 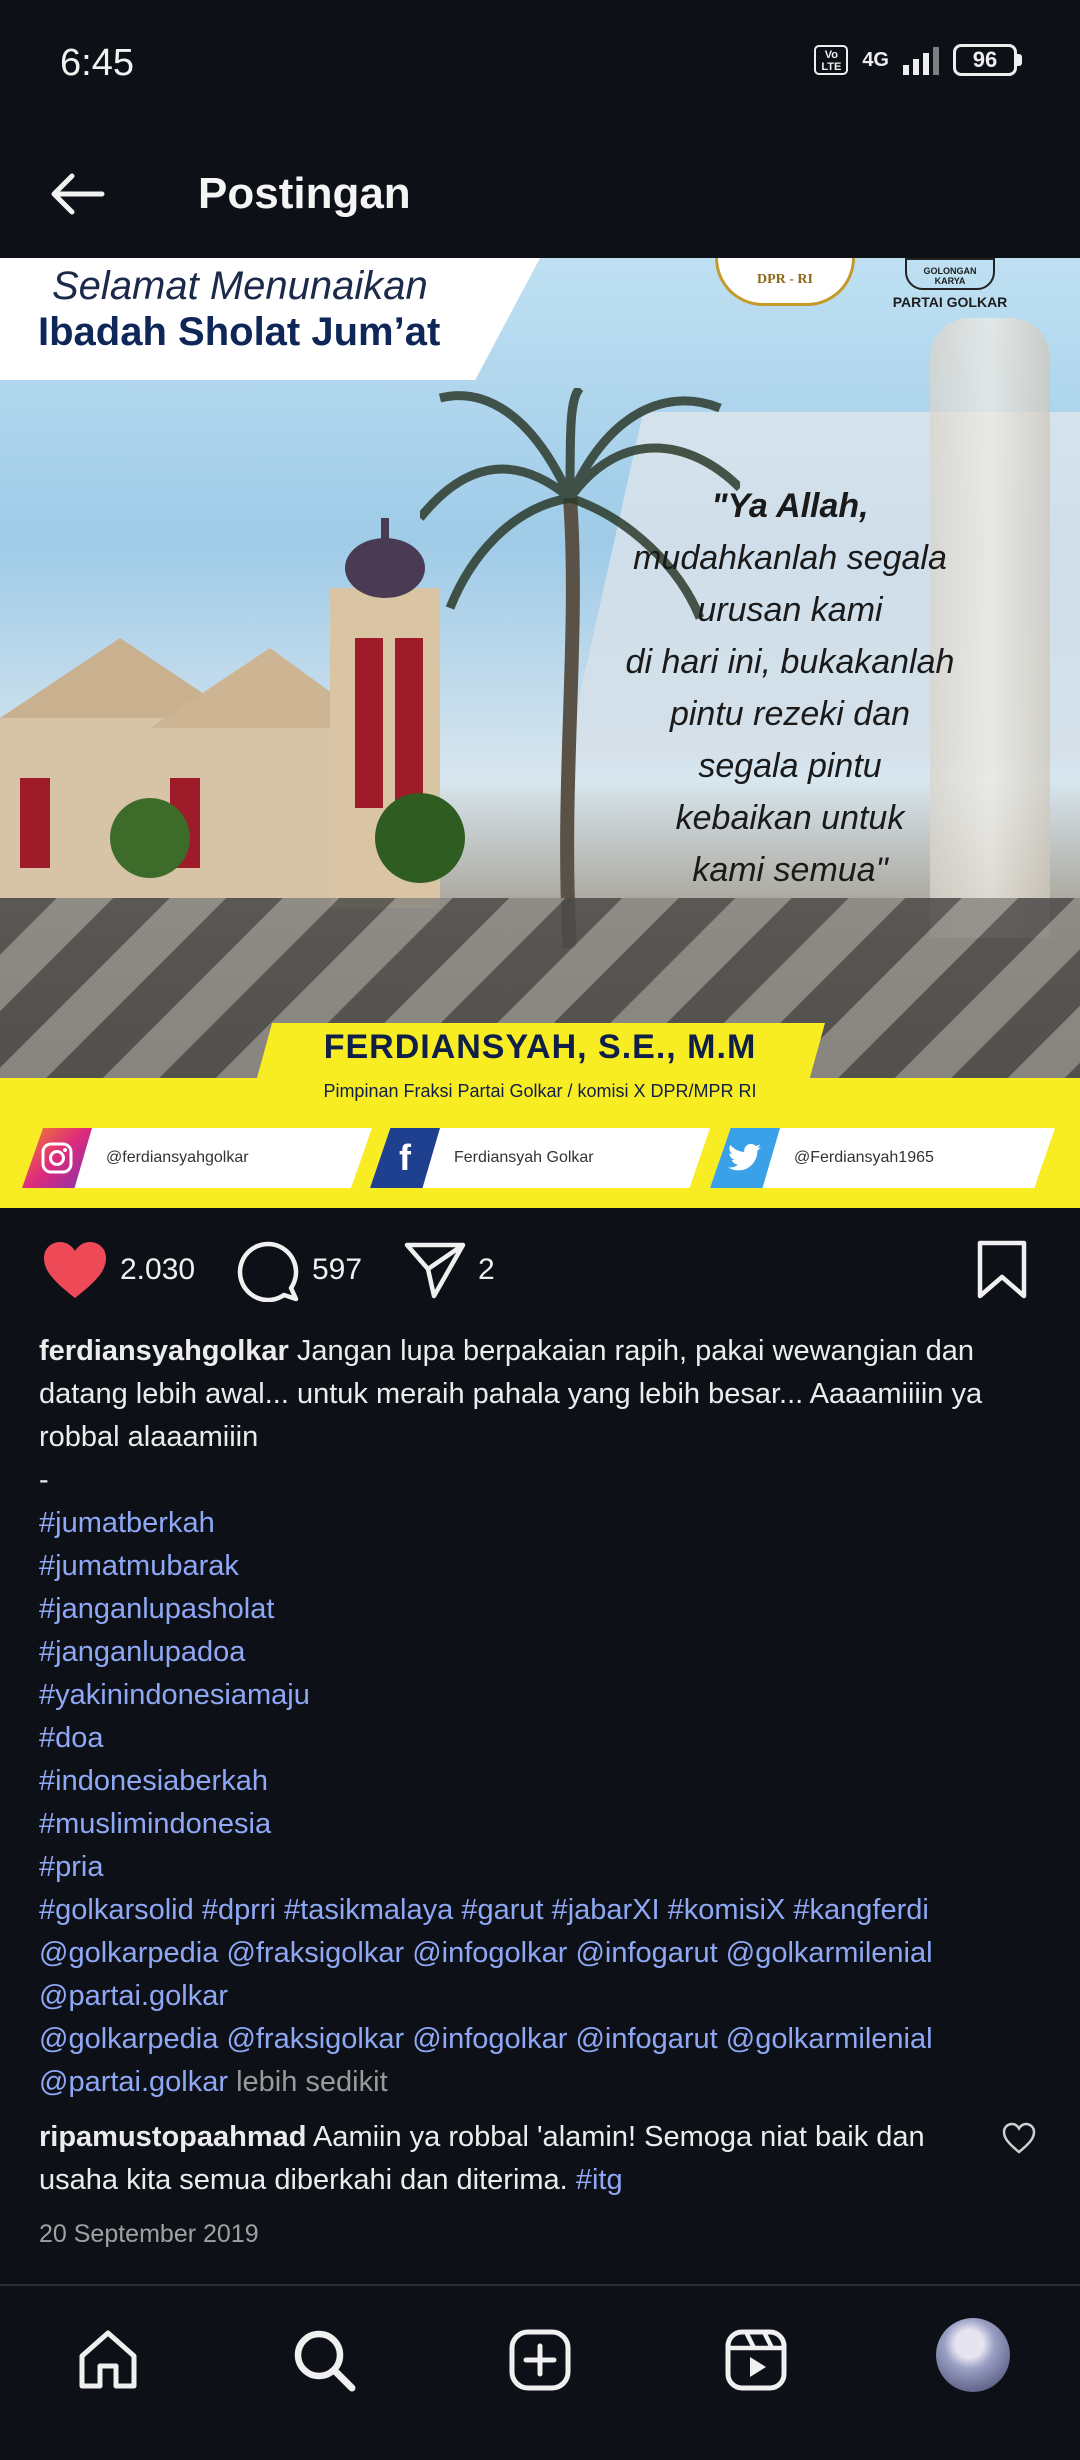 I want to click on nav-reels, so click(x=756, y=2360).